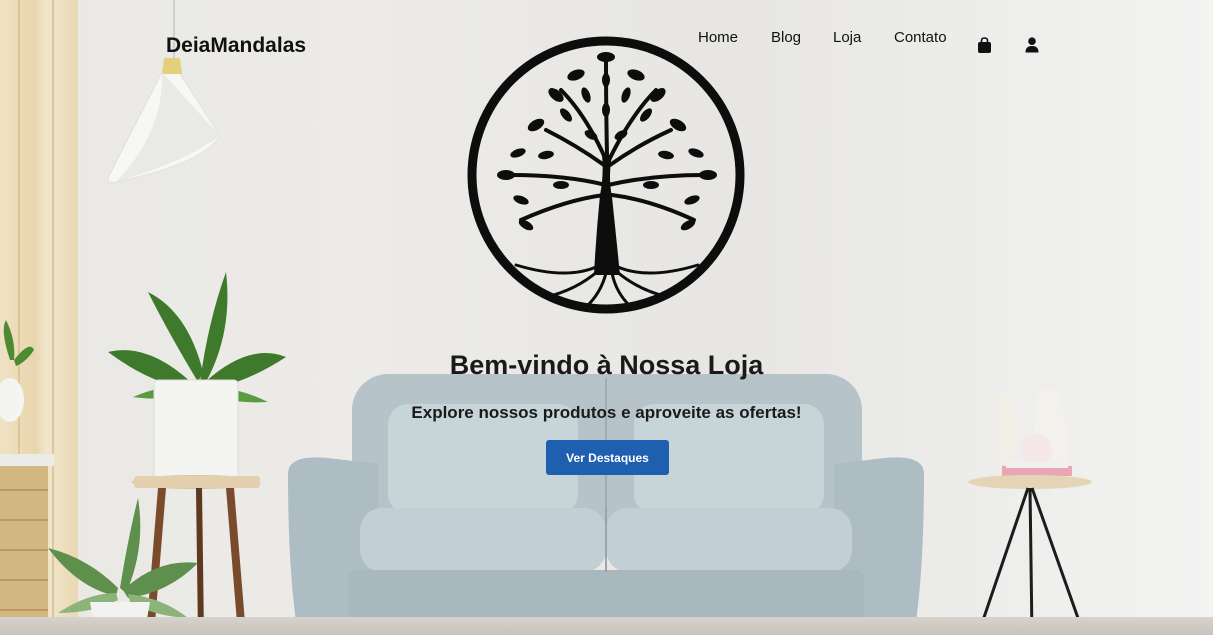 This screenshot has height=635, width=1213. Describe the element at coordinates (920, 37) in the screenshot. I see `nav-contato-link: Contato` at that location.